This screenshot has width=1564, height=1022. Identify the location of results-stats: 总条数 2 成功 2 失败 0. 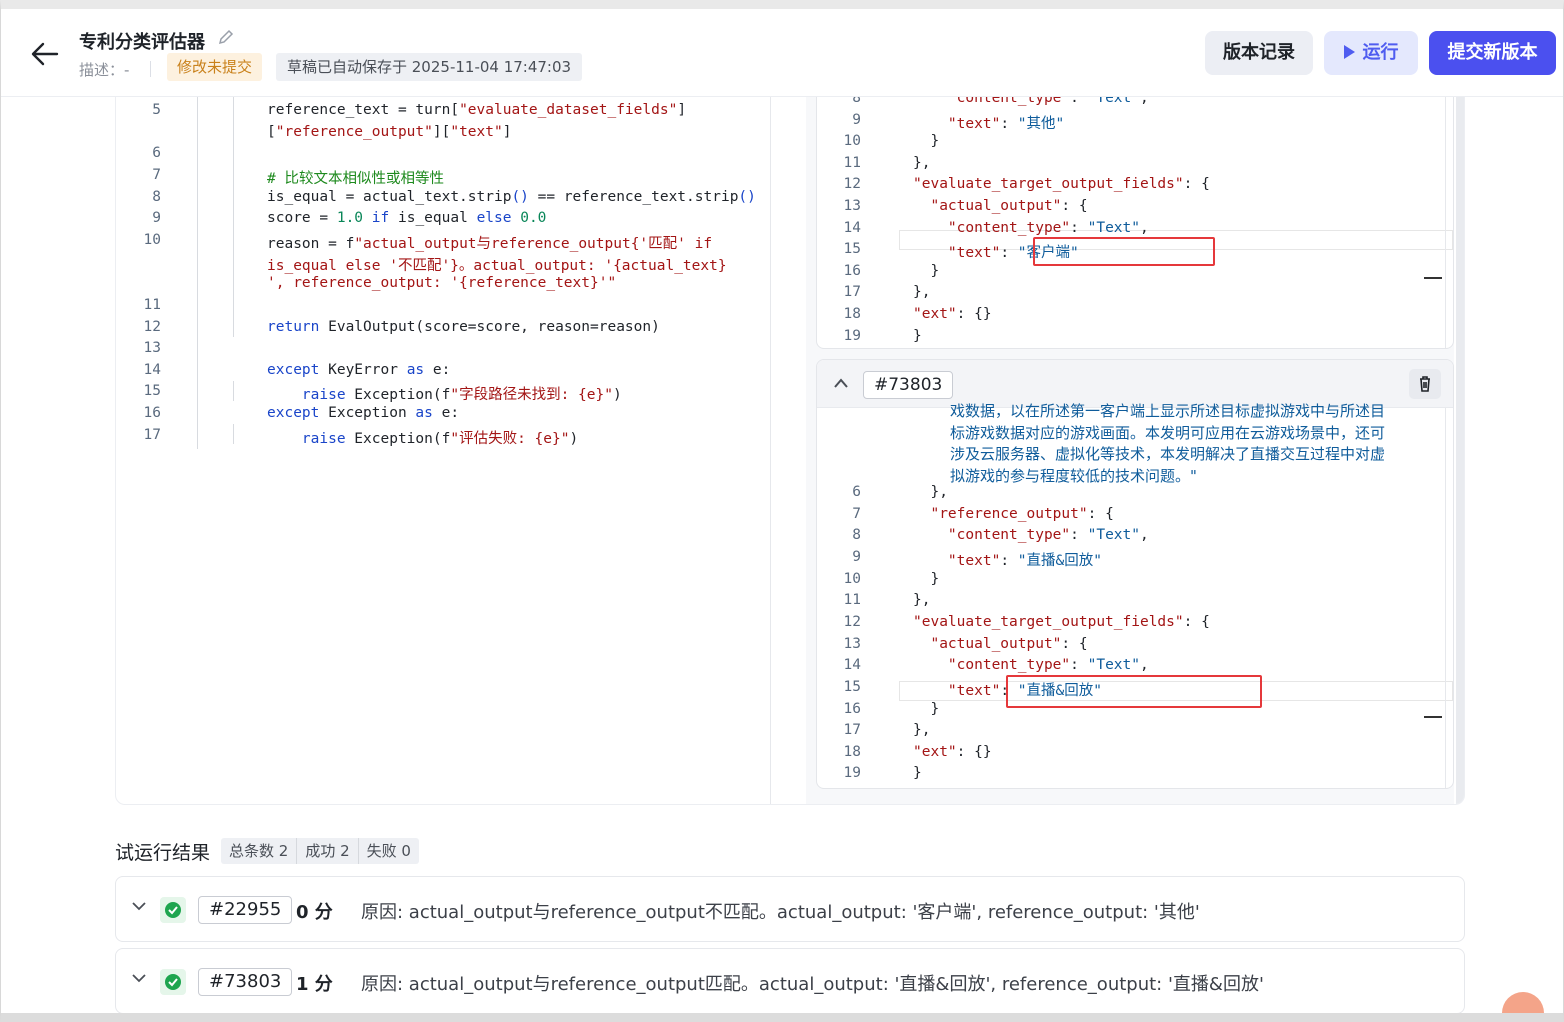
(320, 851).